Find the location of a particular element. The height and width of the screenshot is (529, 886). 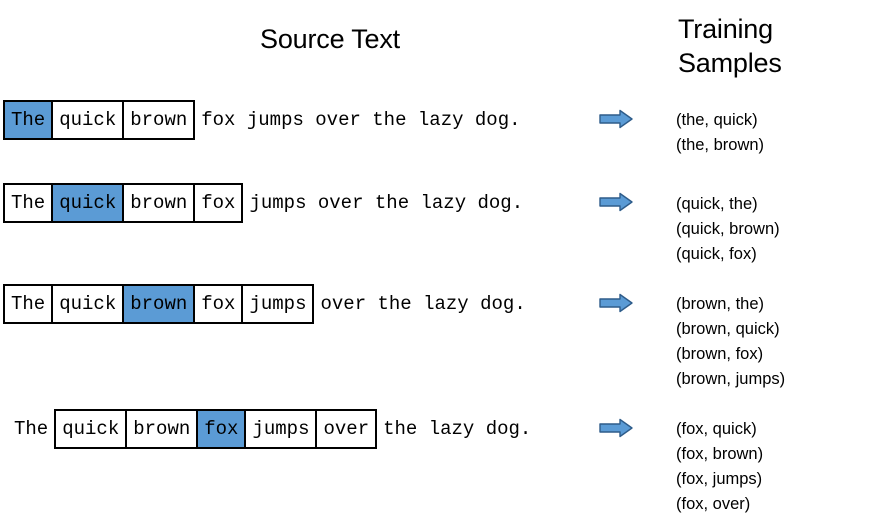

training-sample: (fox, brown) is located at coordinates (720, 454).